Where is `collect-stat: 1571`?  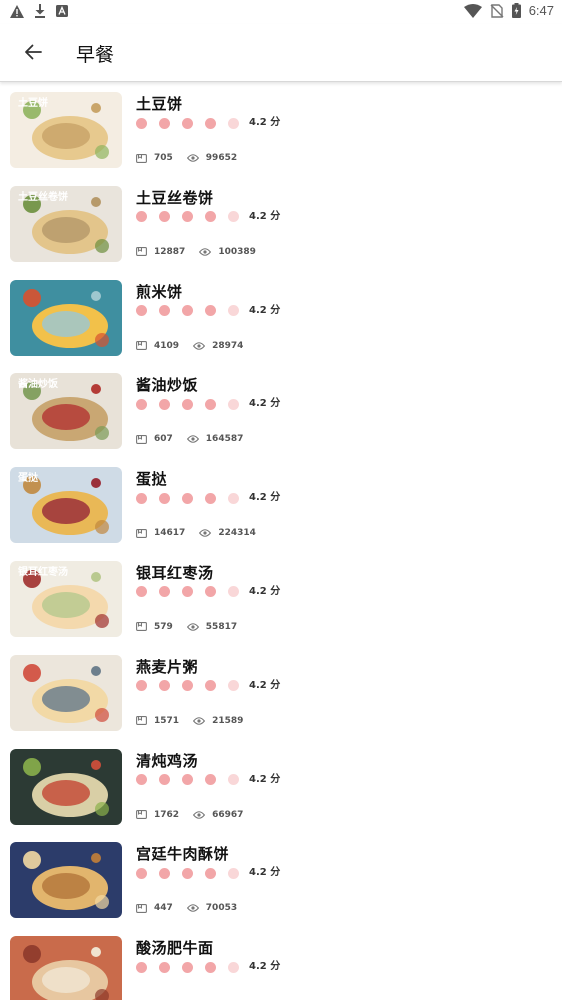
collect-stat: 1571 is located at coordinates (157, 721).